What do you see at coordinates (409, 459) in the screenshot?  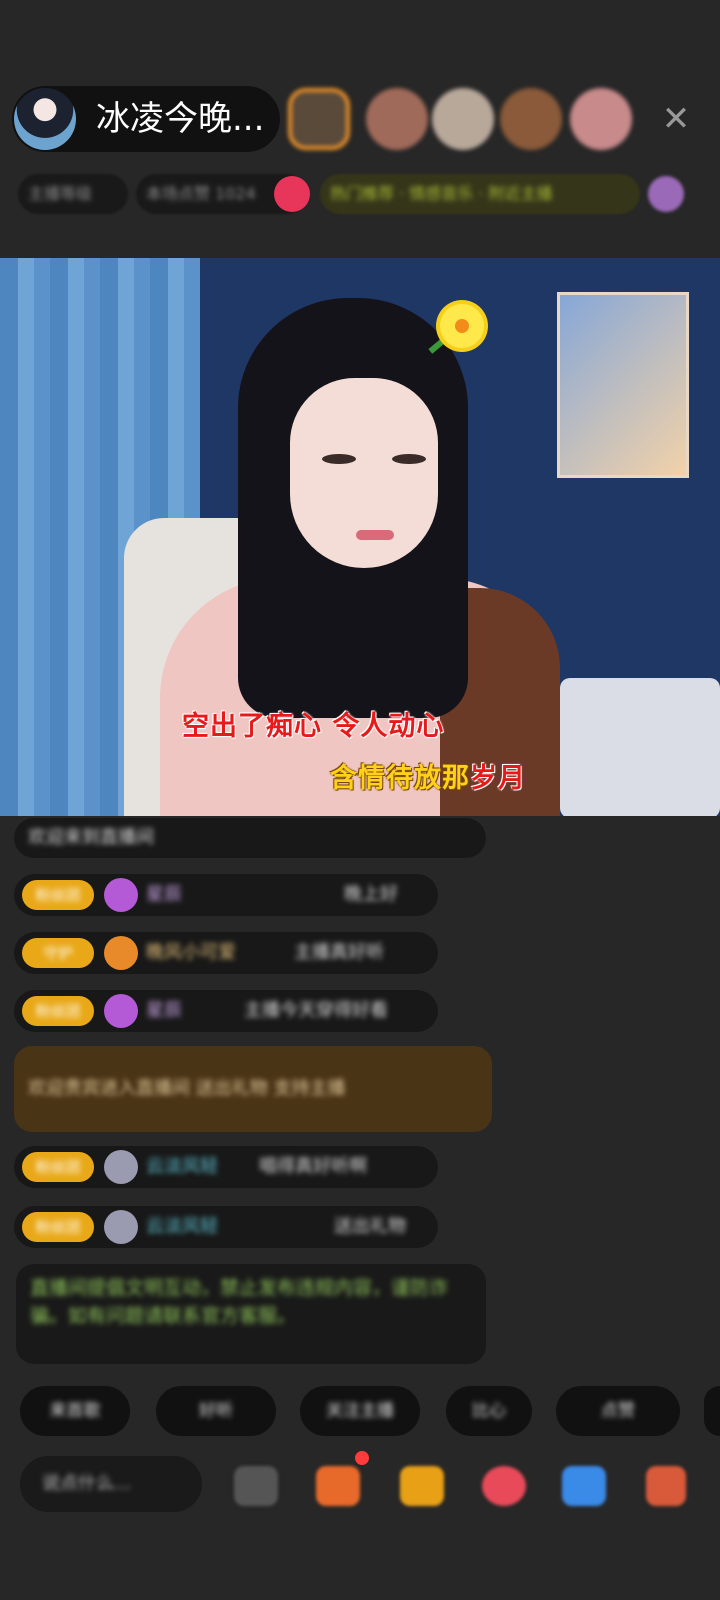 I see `right-eye` at bounding box center [409, 459].